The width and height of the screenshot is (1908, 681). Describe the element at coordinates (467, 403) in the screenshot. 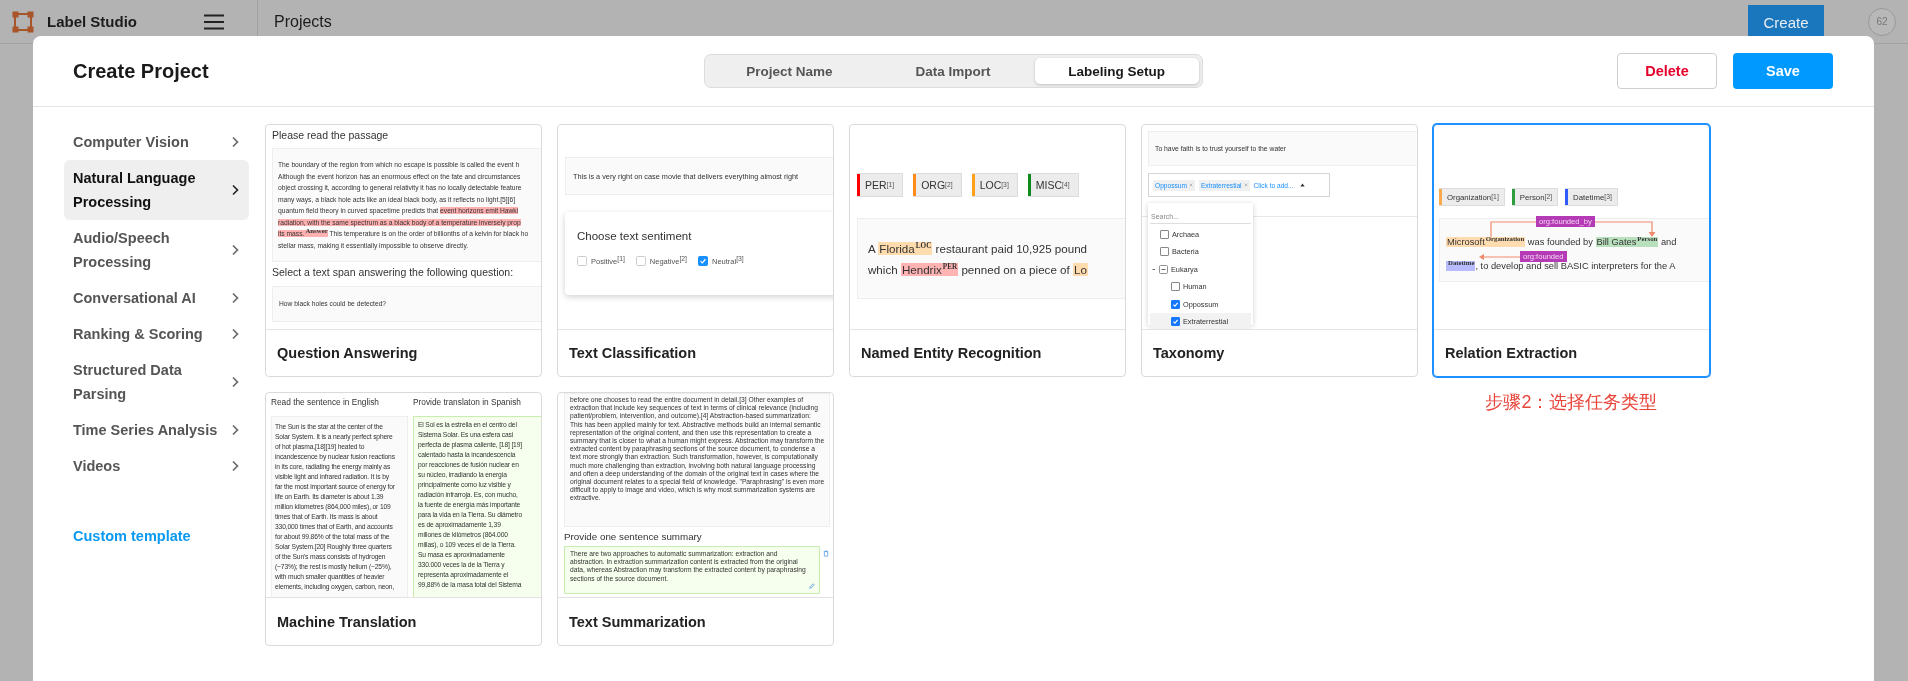

I see `target-heading: Provide translaton in Spanish` at that location.